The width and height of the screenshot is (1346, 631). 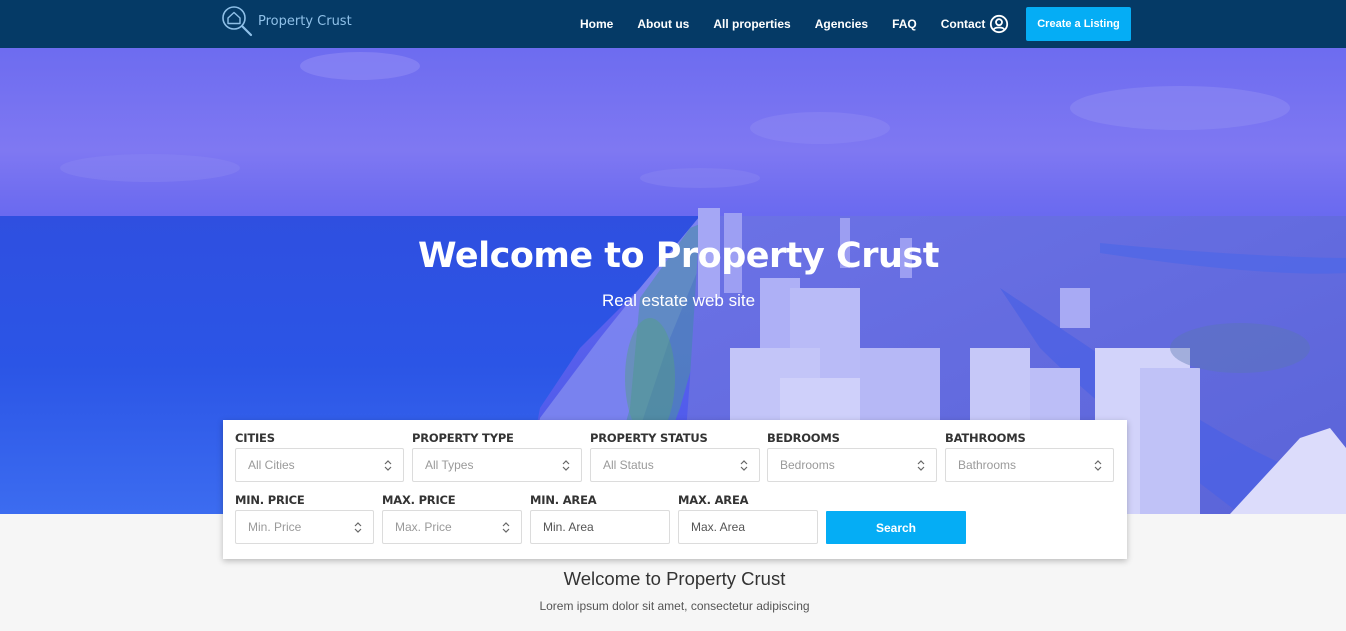 What do you see at coordinates (600, 527) in the screenshot?
I see `min-area-input: Min. Area` at bounding box center [600, 527].